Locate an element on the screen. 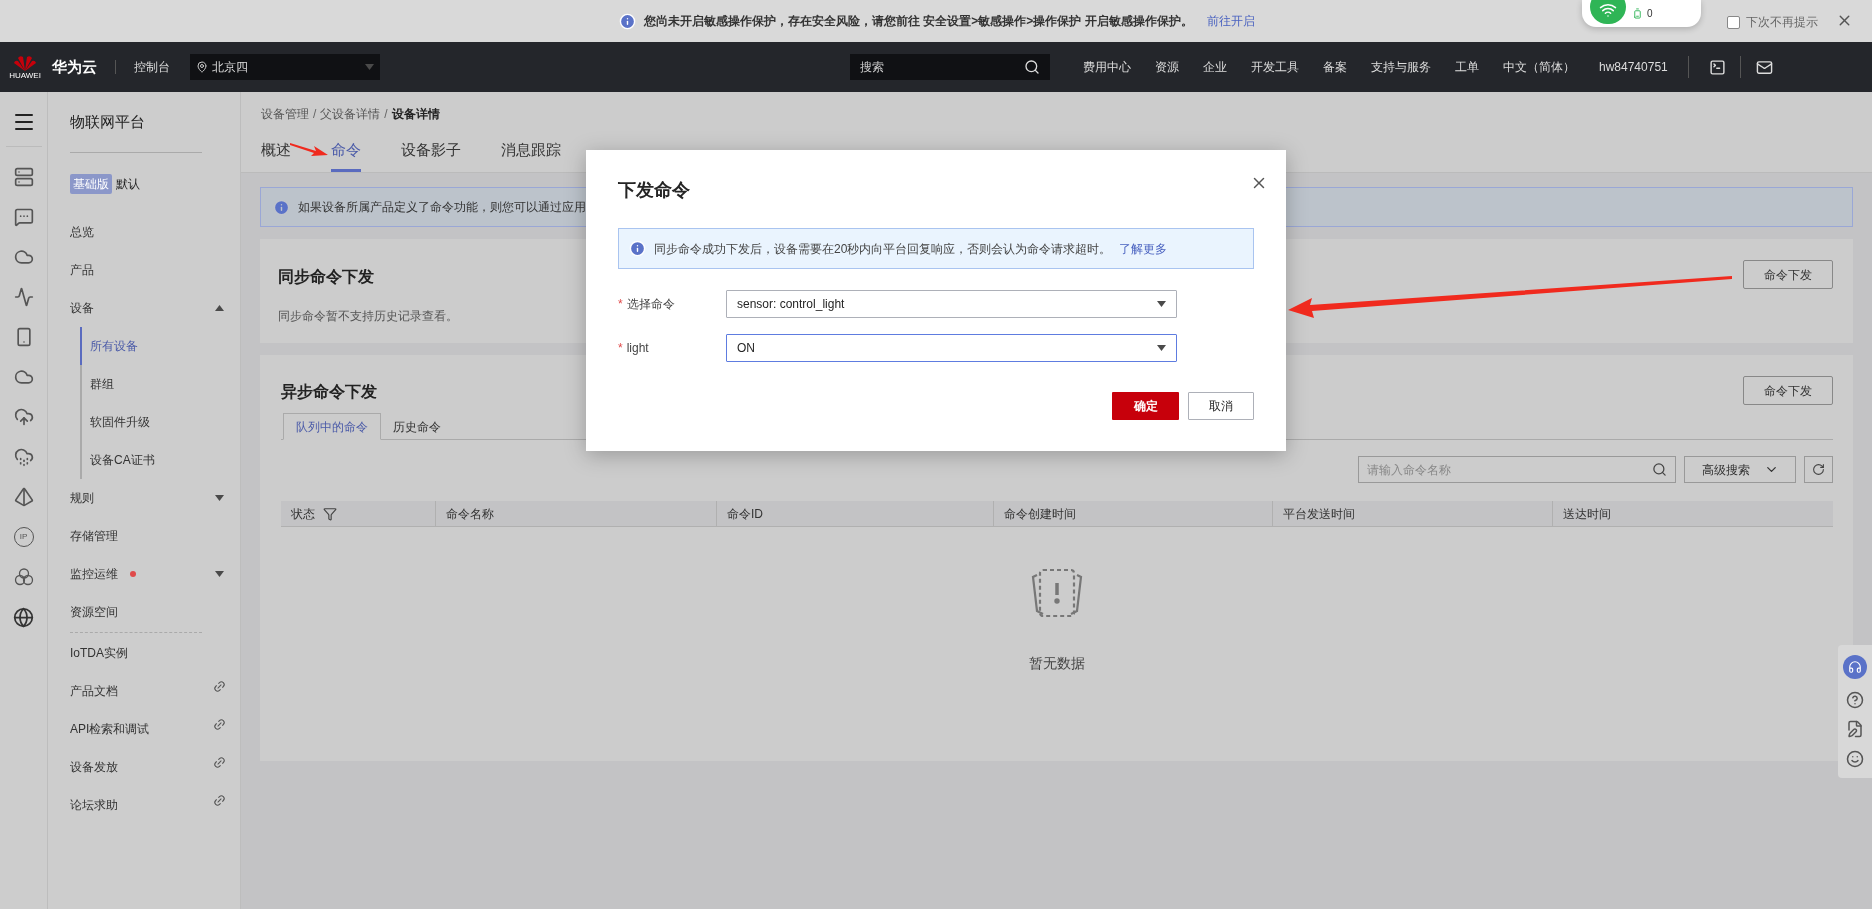 The width and height of the screenshot is (1872, 909). header-link: 开发工具 is located at coordinates (1275, 67).